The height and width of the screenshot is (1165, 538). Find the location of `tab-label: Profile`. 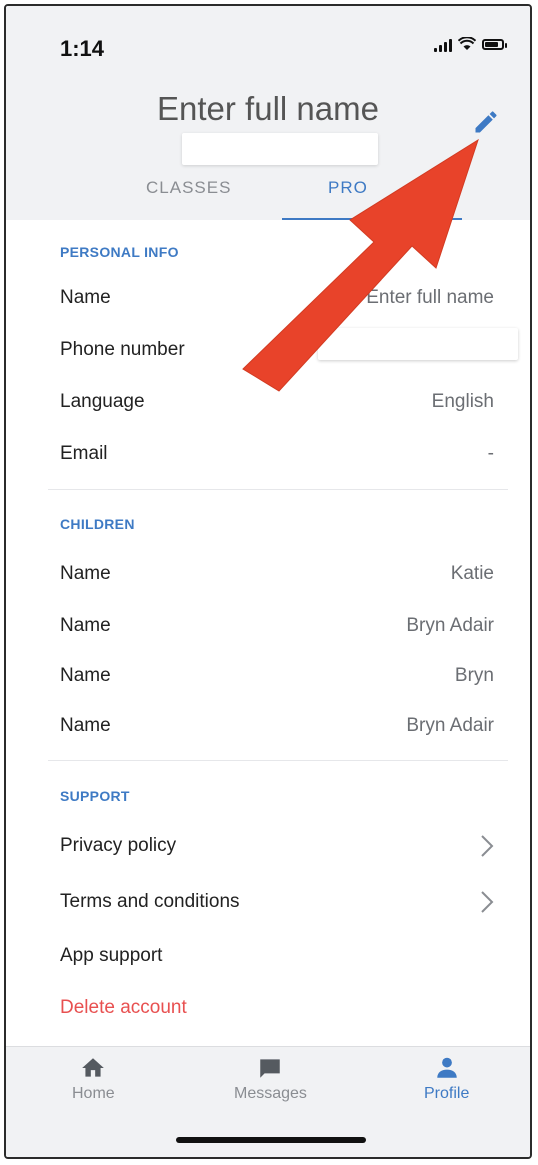

tab-label: Profile is located at coordinates (447, 1093).